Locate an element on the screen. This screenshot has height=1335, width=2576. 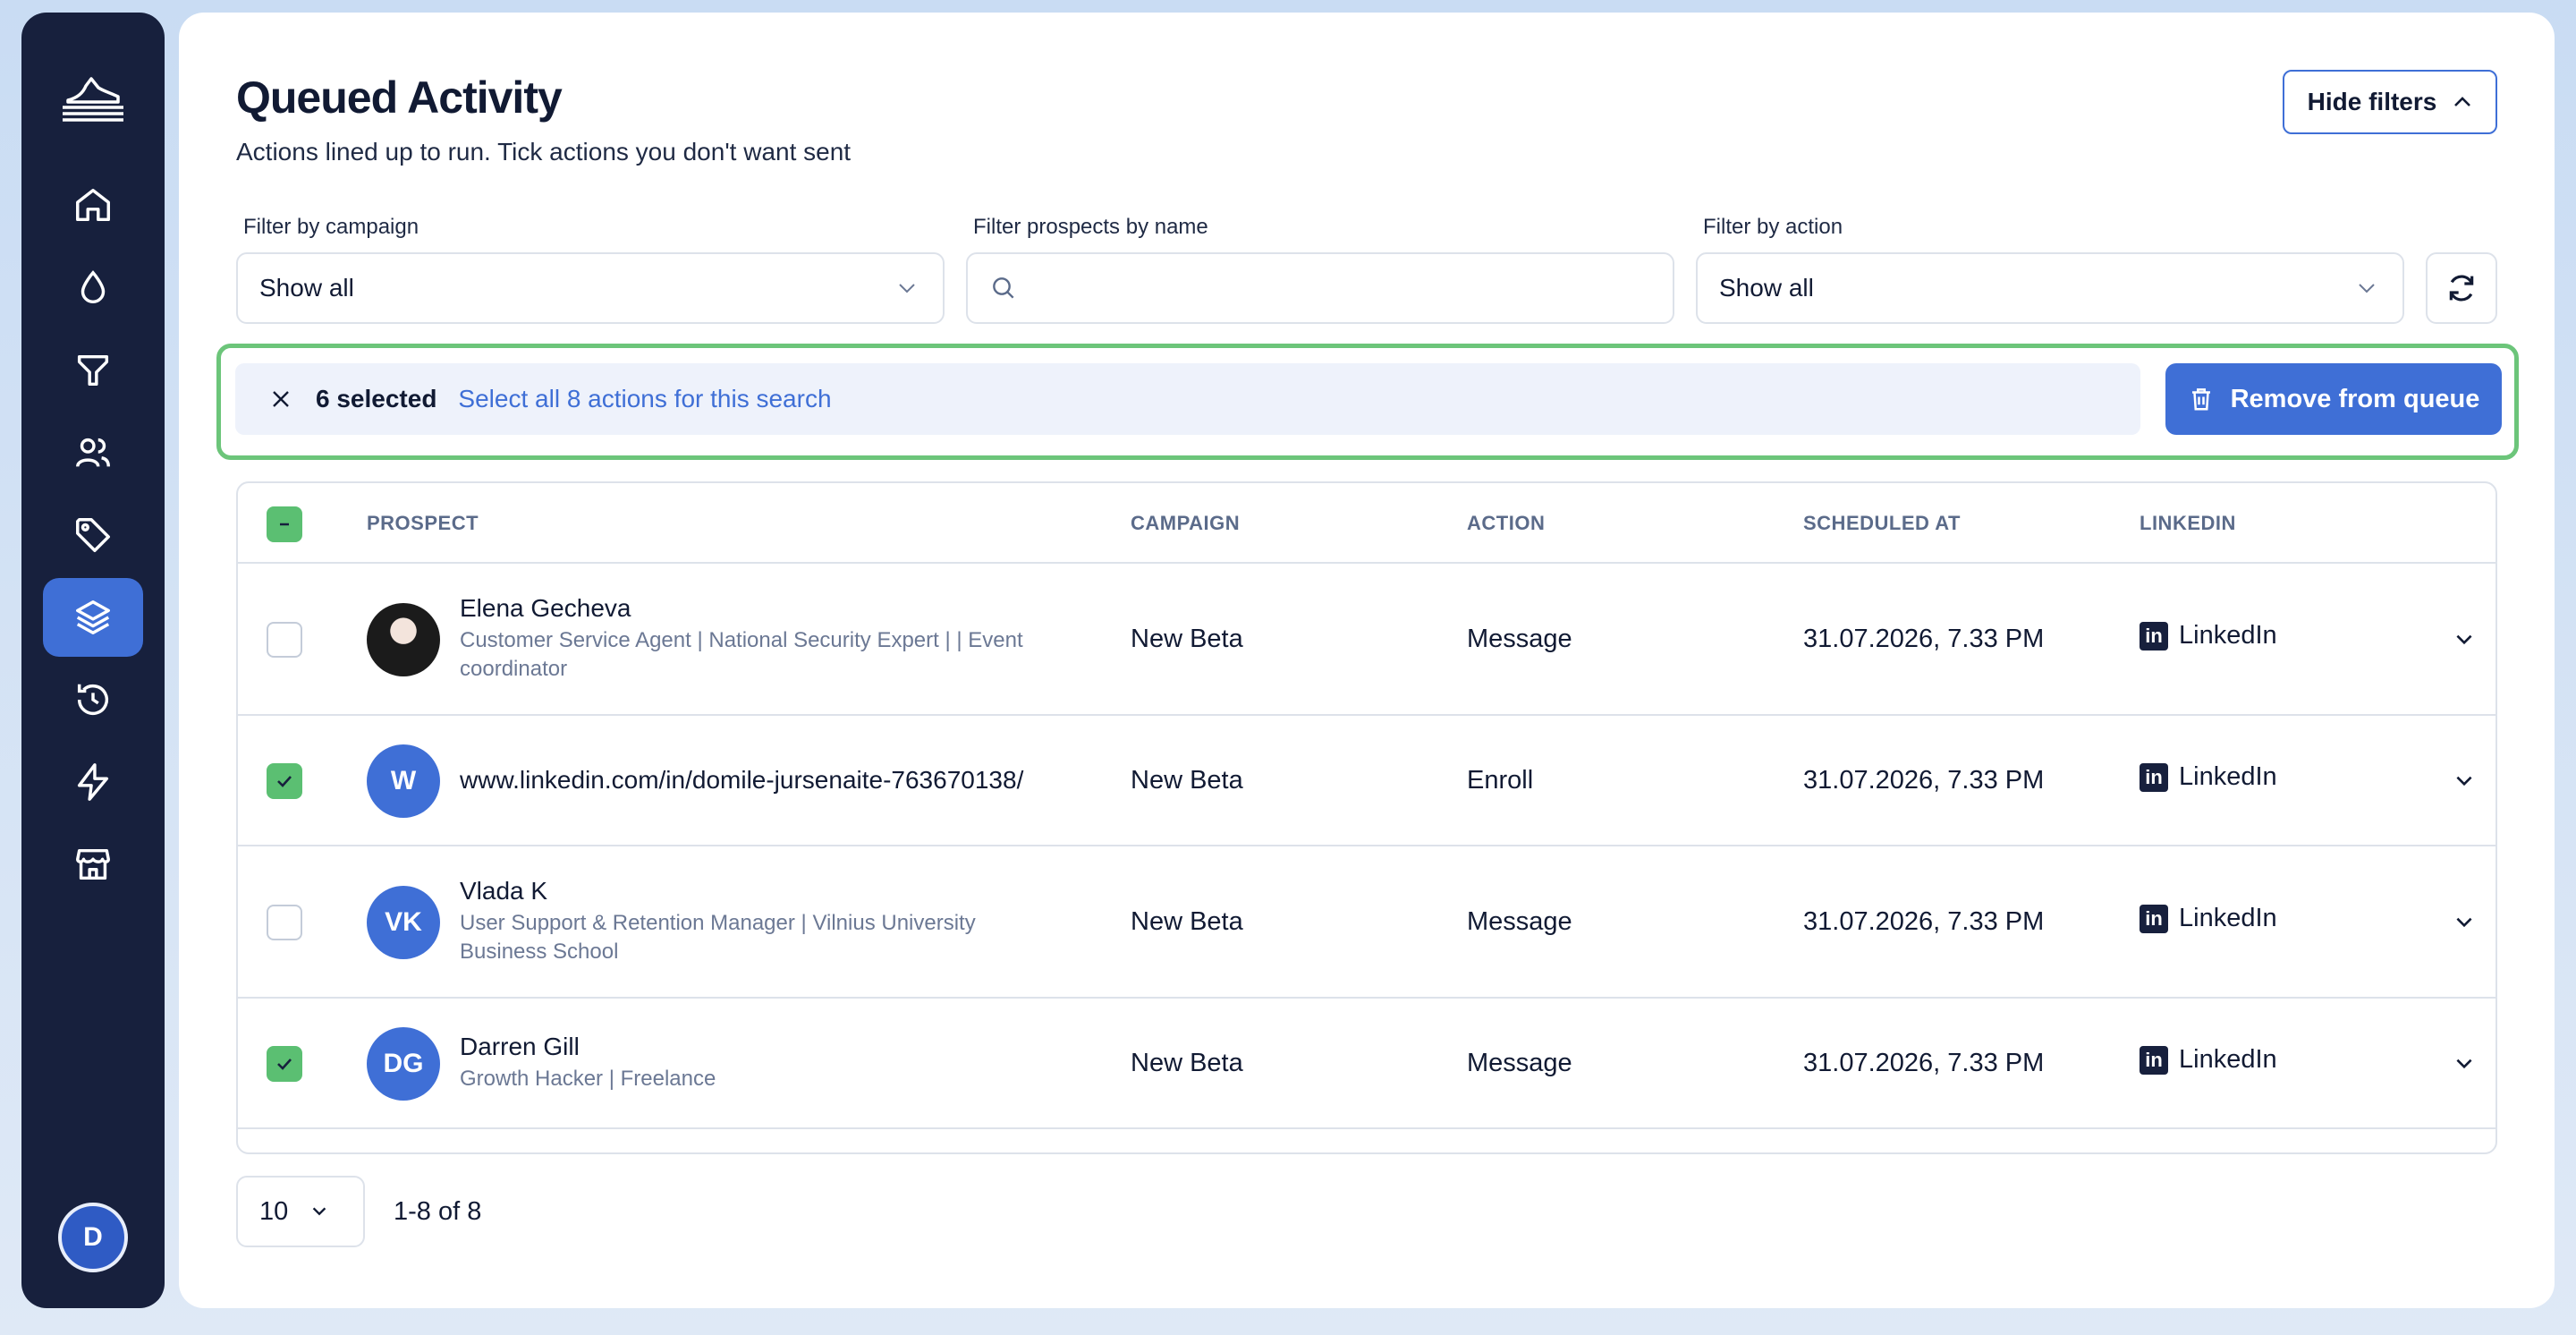
avatar: W is located at coordinates (403, 781).